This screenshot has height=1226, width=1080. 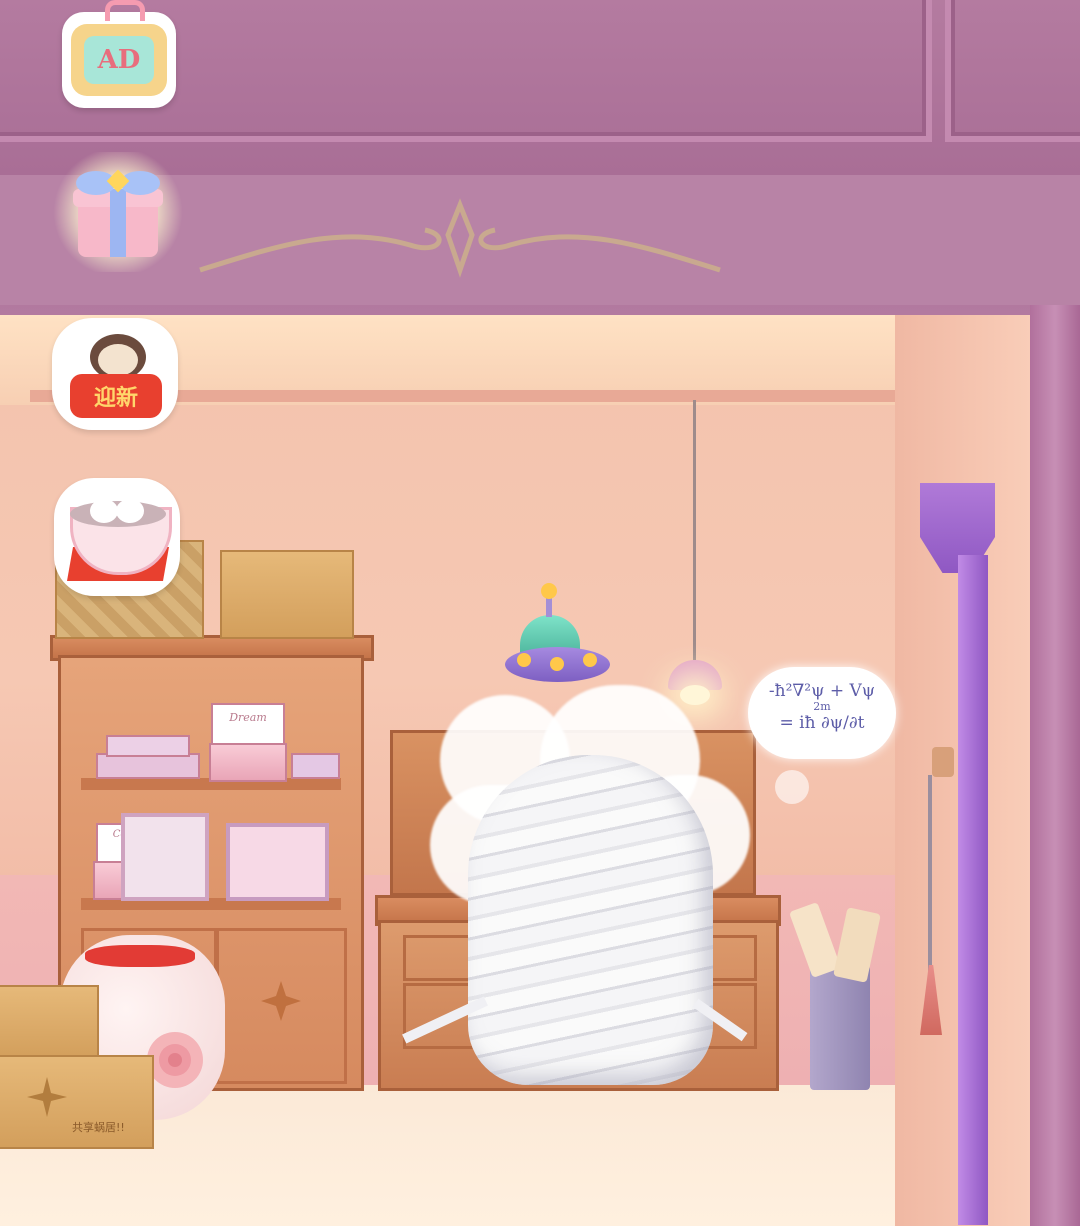 I want to click on equation-line-2: 2m, so click(x=822, y=706).